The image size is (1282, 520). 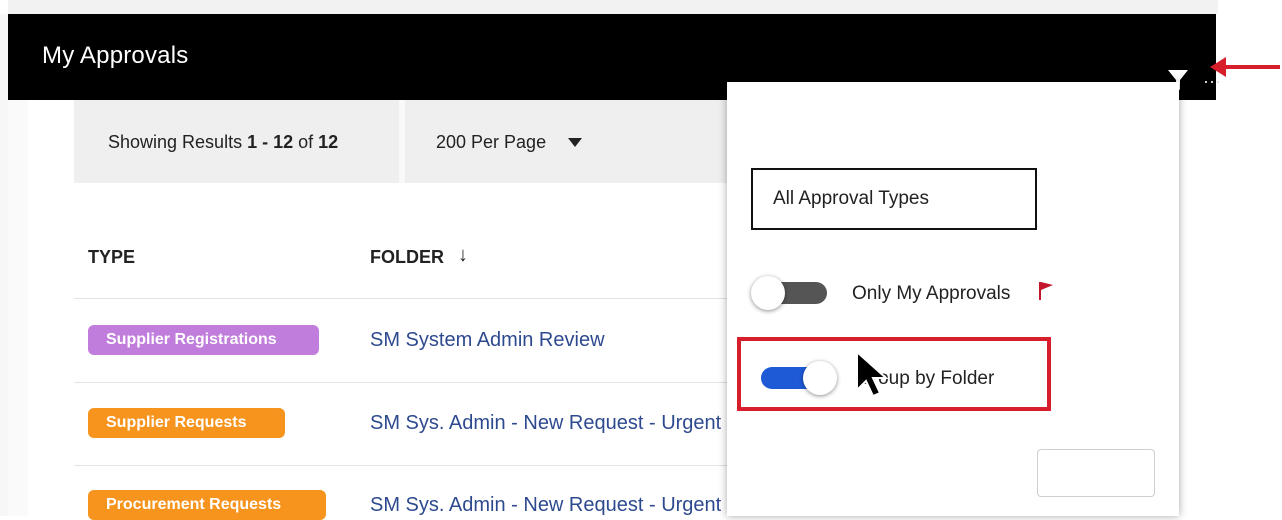 I want to click on red-arrow-annotation-icon, so click(x=1245, y=67).